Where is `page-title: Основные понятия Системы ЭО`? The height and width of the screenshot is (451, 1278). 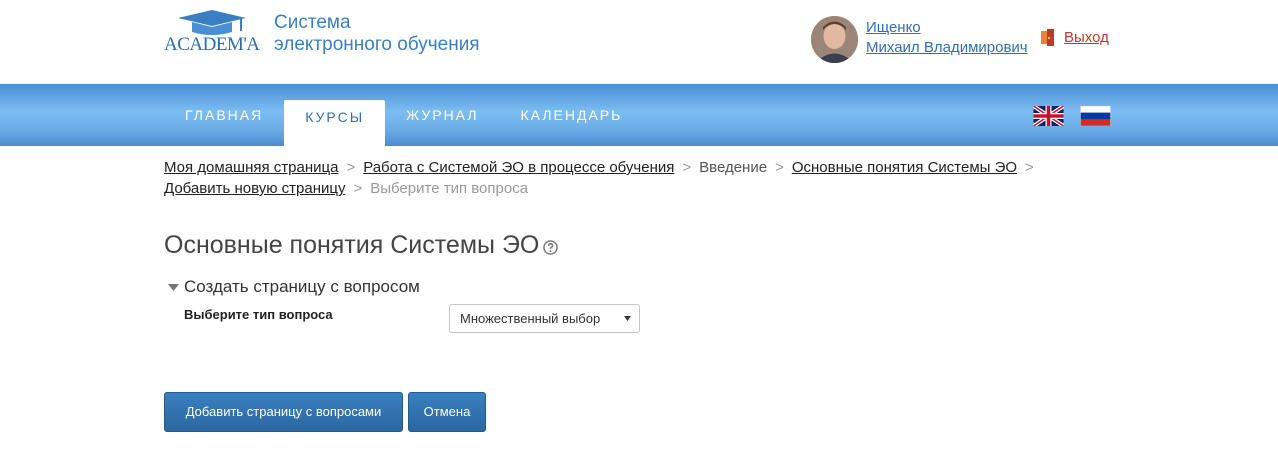 page-title: Основные понятия Системы ЭО is located at coordinates (361, 245).